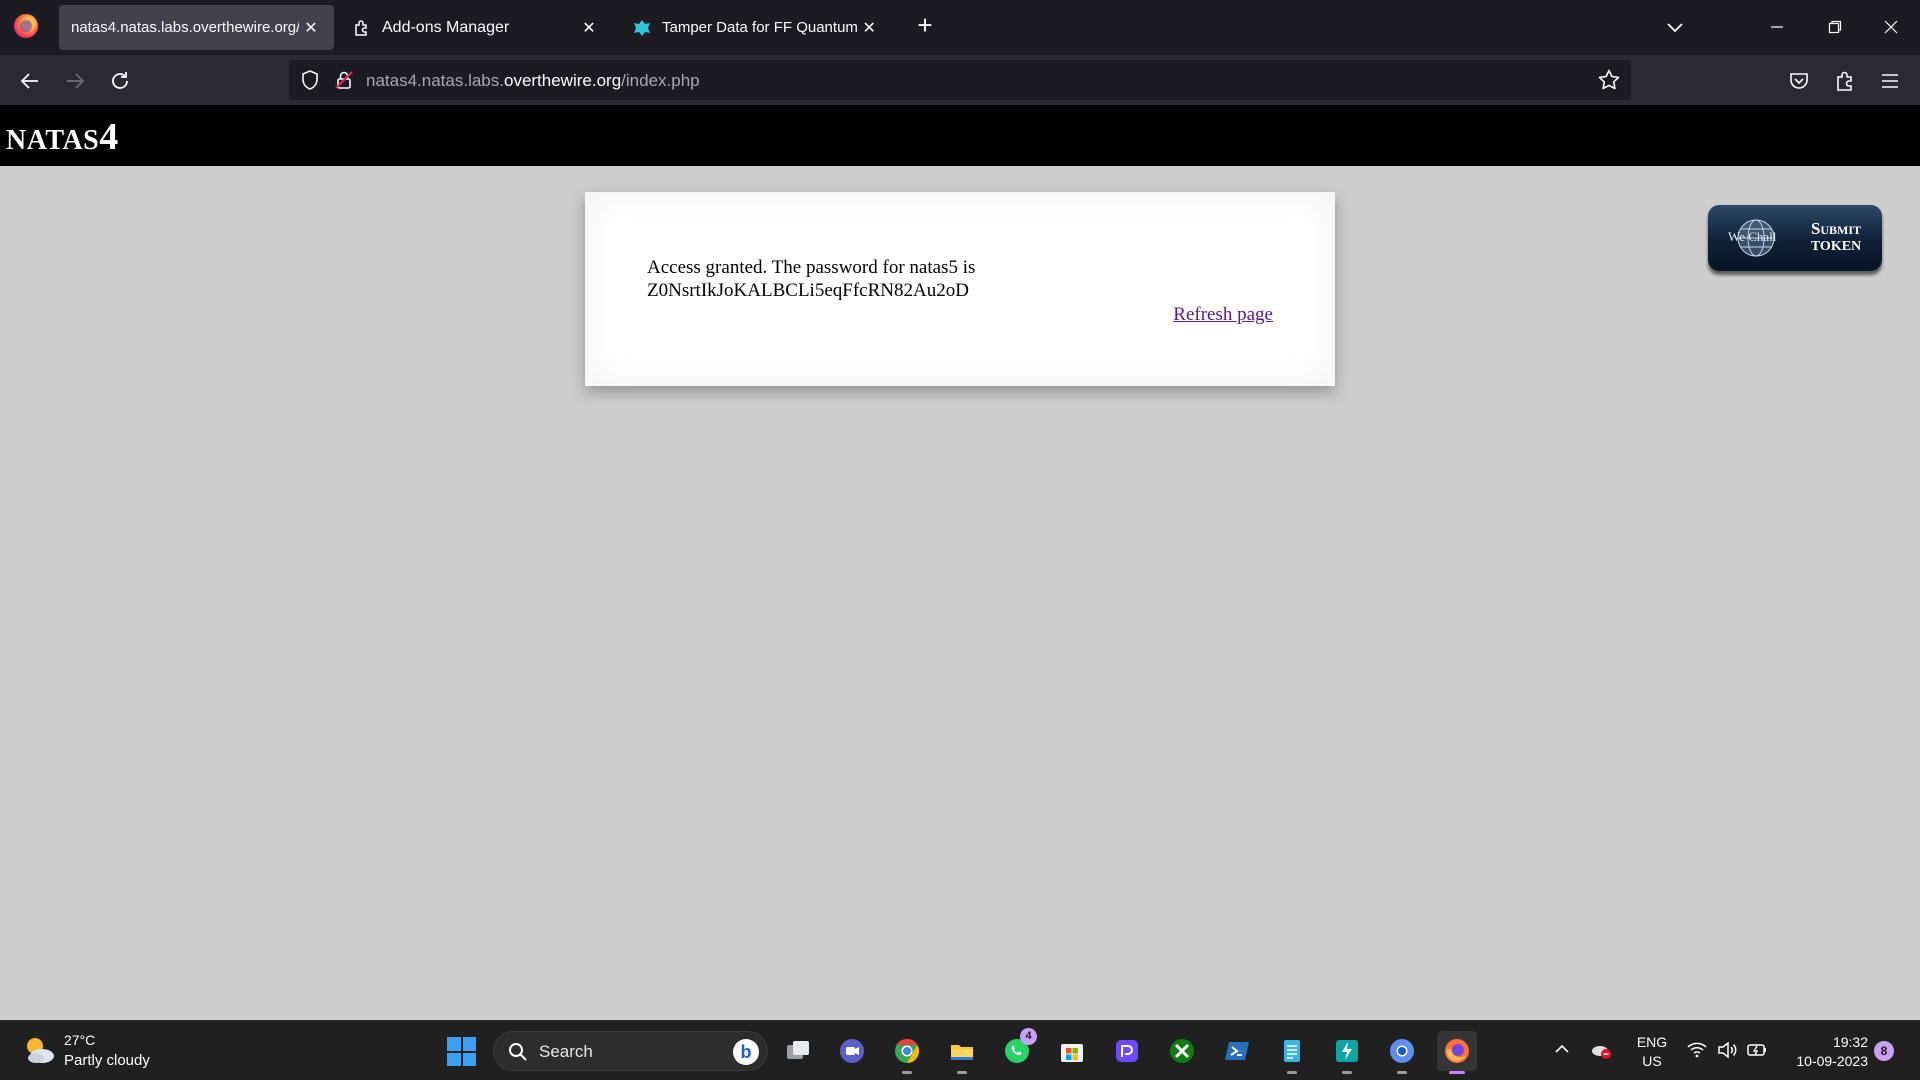 This screenshot has height=1080, width=1920. I want to click on submit-token-label: Submit TOKEN, so click(1836, 238).